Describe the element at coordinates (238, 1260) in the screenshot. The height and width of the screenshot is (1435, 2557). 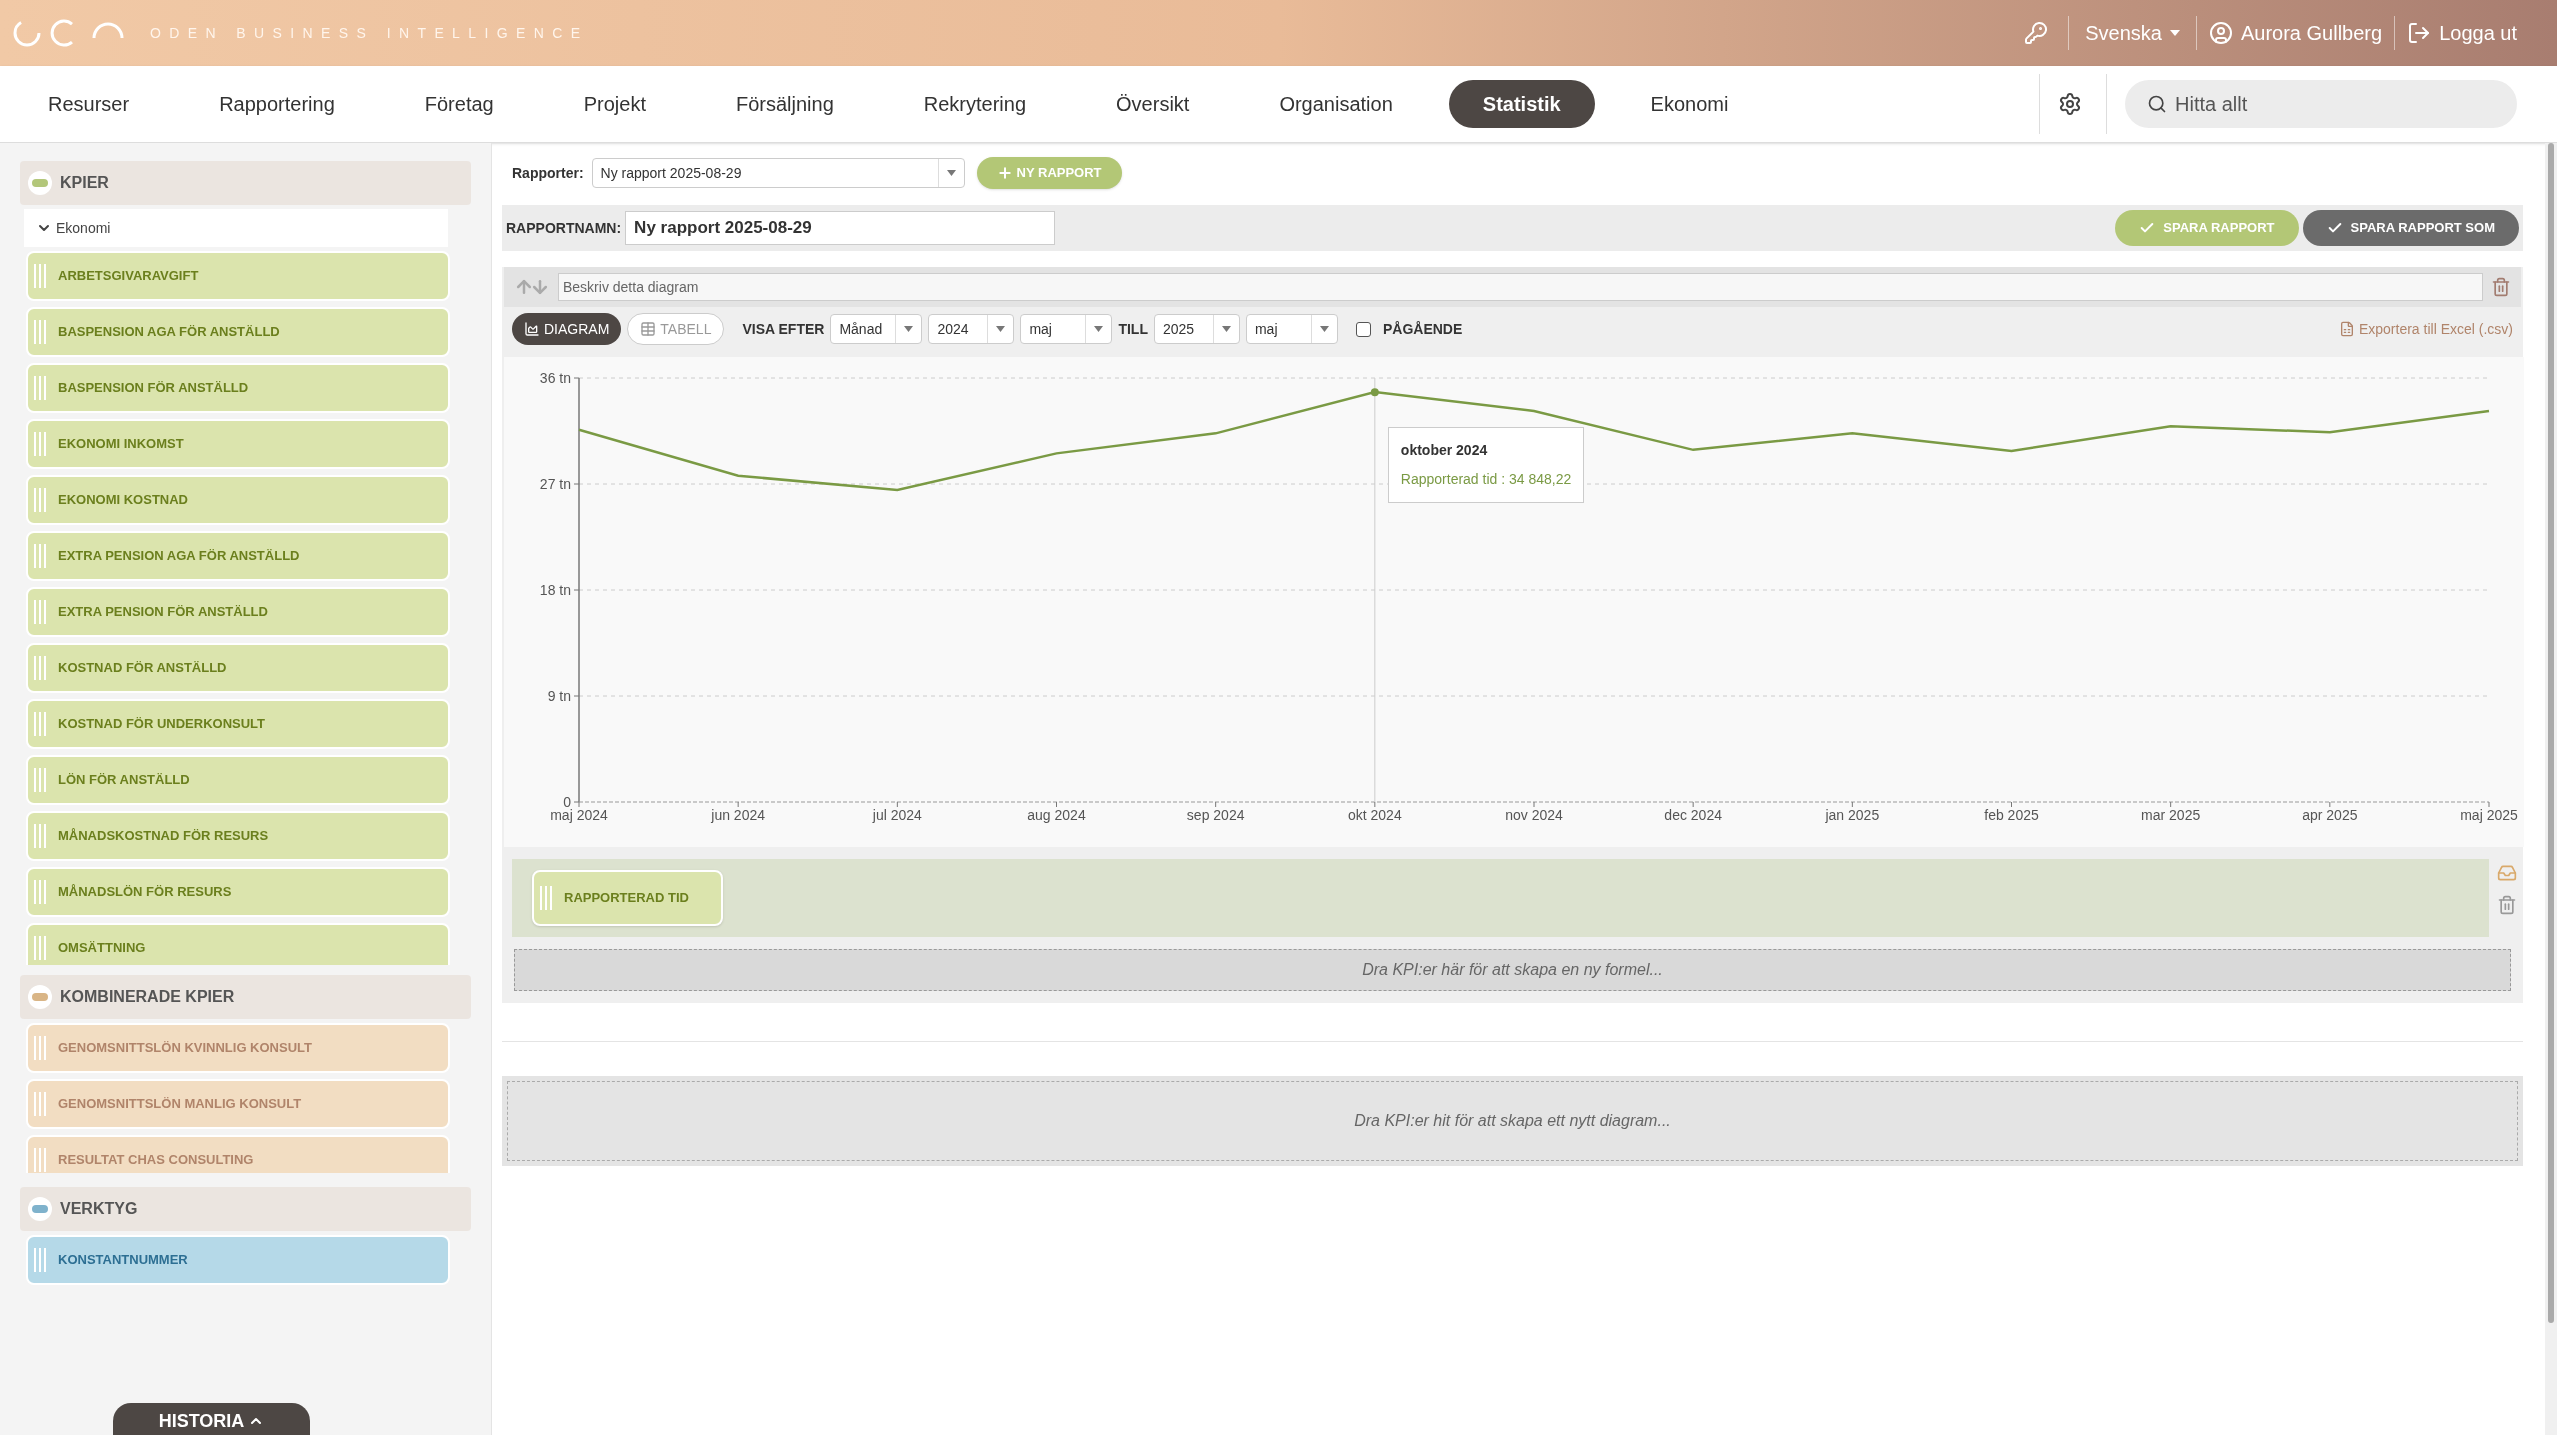
I see `kpi-item: KONSTANTNUMMER` at that location.